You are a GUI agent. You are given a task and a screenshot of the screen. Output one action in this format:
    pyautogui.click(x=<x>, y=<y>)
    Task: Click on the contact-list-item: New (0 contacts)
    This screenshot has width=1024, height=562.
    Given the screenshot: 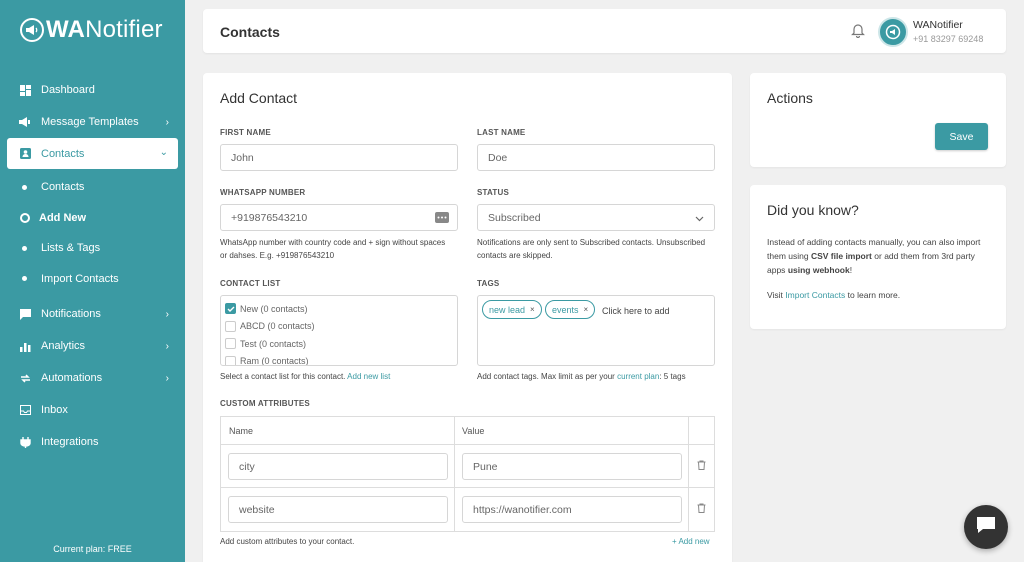 What is the action you would take?
    pyautogui.click(x=339, y=309)
    